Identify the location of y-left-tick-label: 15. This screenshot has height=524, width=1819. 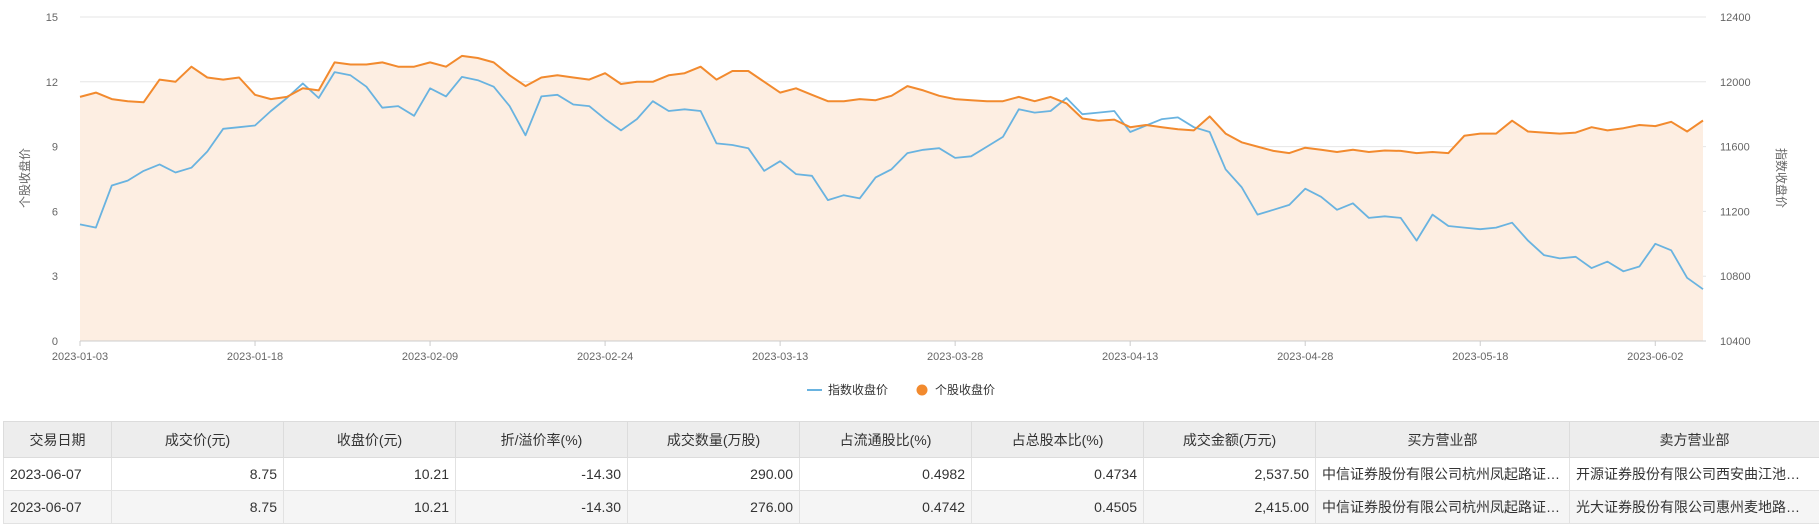
(52, 18).